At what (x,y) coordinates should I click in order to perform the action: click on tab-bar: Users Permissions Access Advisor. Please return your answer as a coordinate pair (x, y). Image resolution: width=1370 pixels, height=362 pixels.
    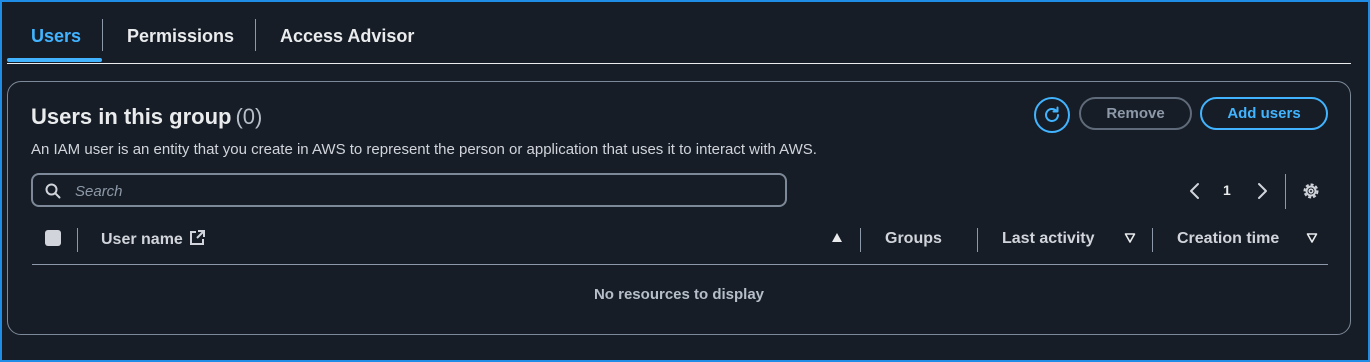
    Looking at the image, I should click on (679, 40).